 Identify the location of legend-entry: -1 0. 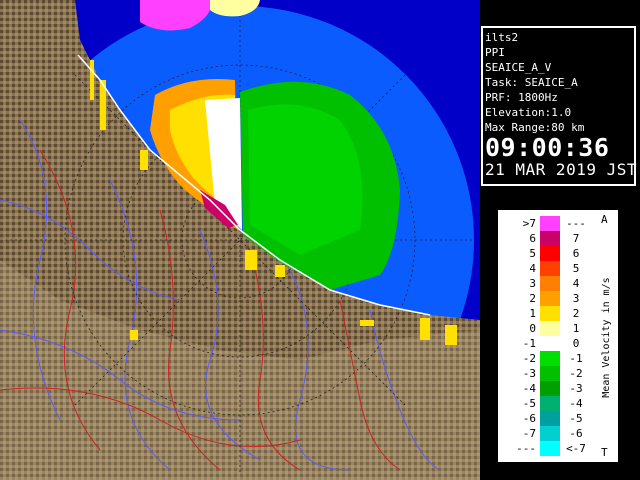
(546, 343).